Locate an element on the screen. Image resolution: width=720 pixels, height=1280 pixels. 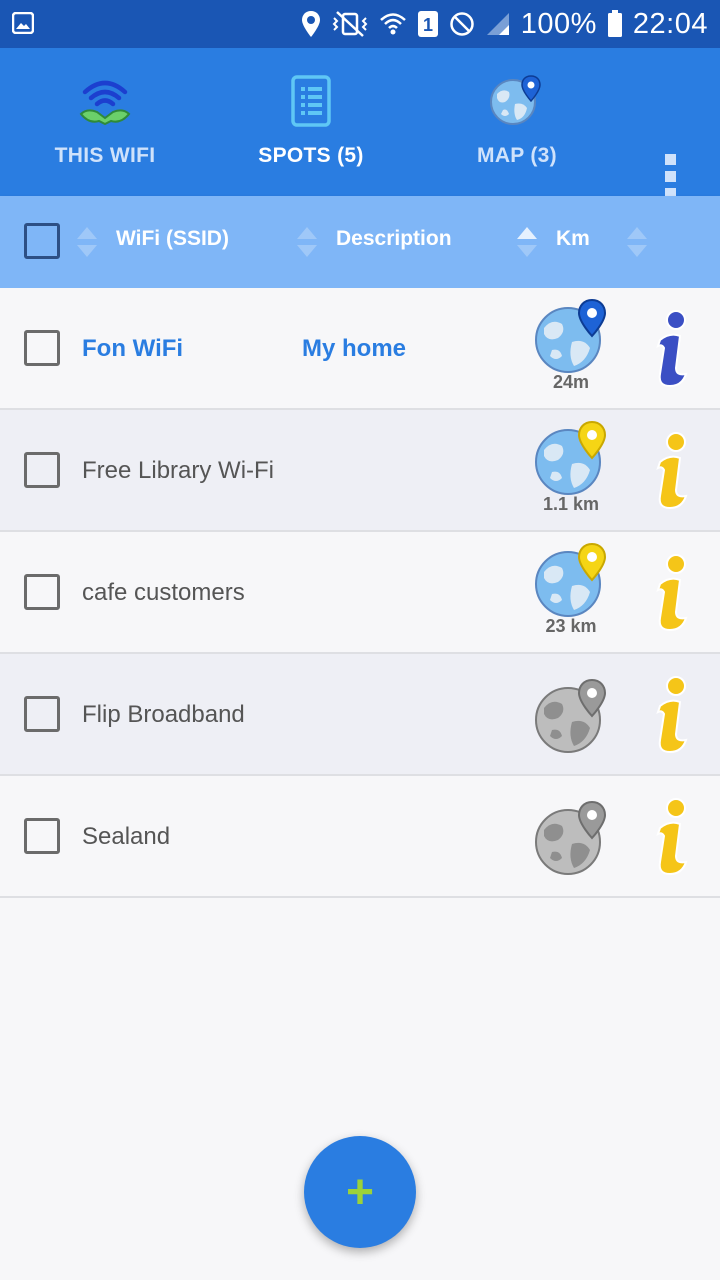
add-spot-button: + is located at coordinates (360, 1192).